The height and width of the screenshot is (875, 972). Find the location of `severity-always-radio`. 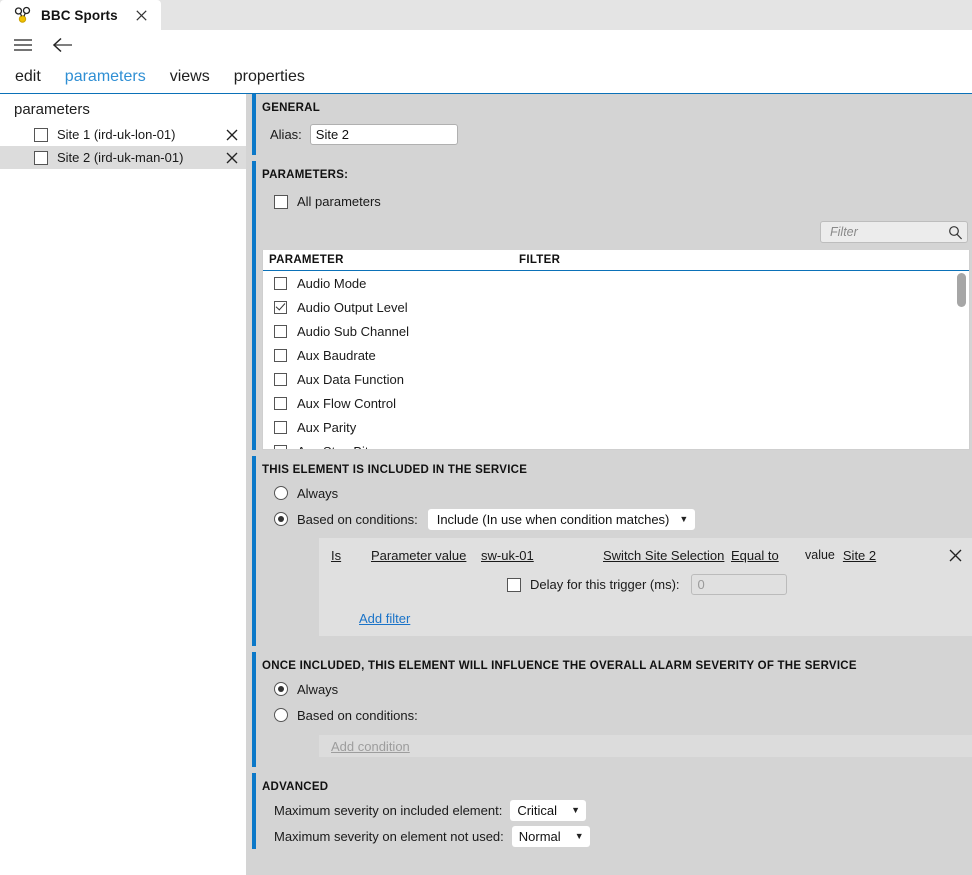

severity-always-radio is located at coordinates (281, 689).